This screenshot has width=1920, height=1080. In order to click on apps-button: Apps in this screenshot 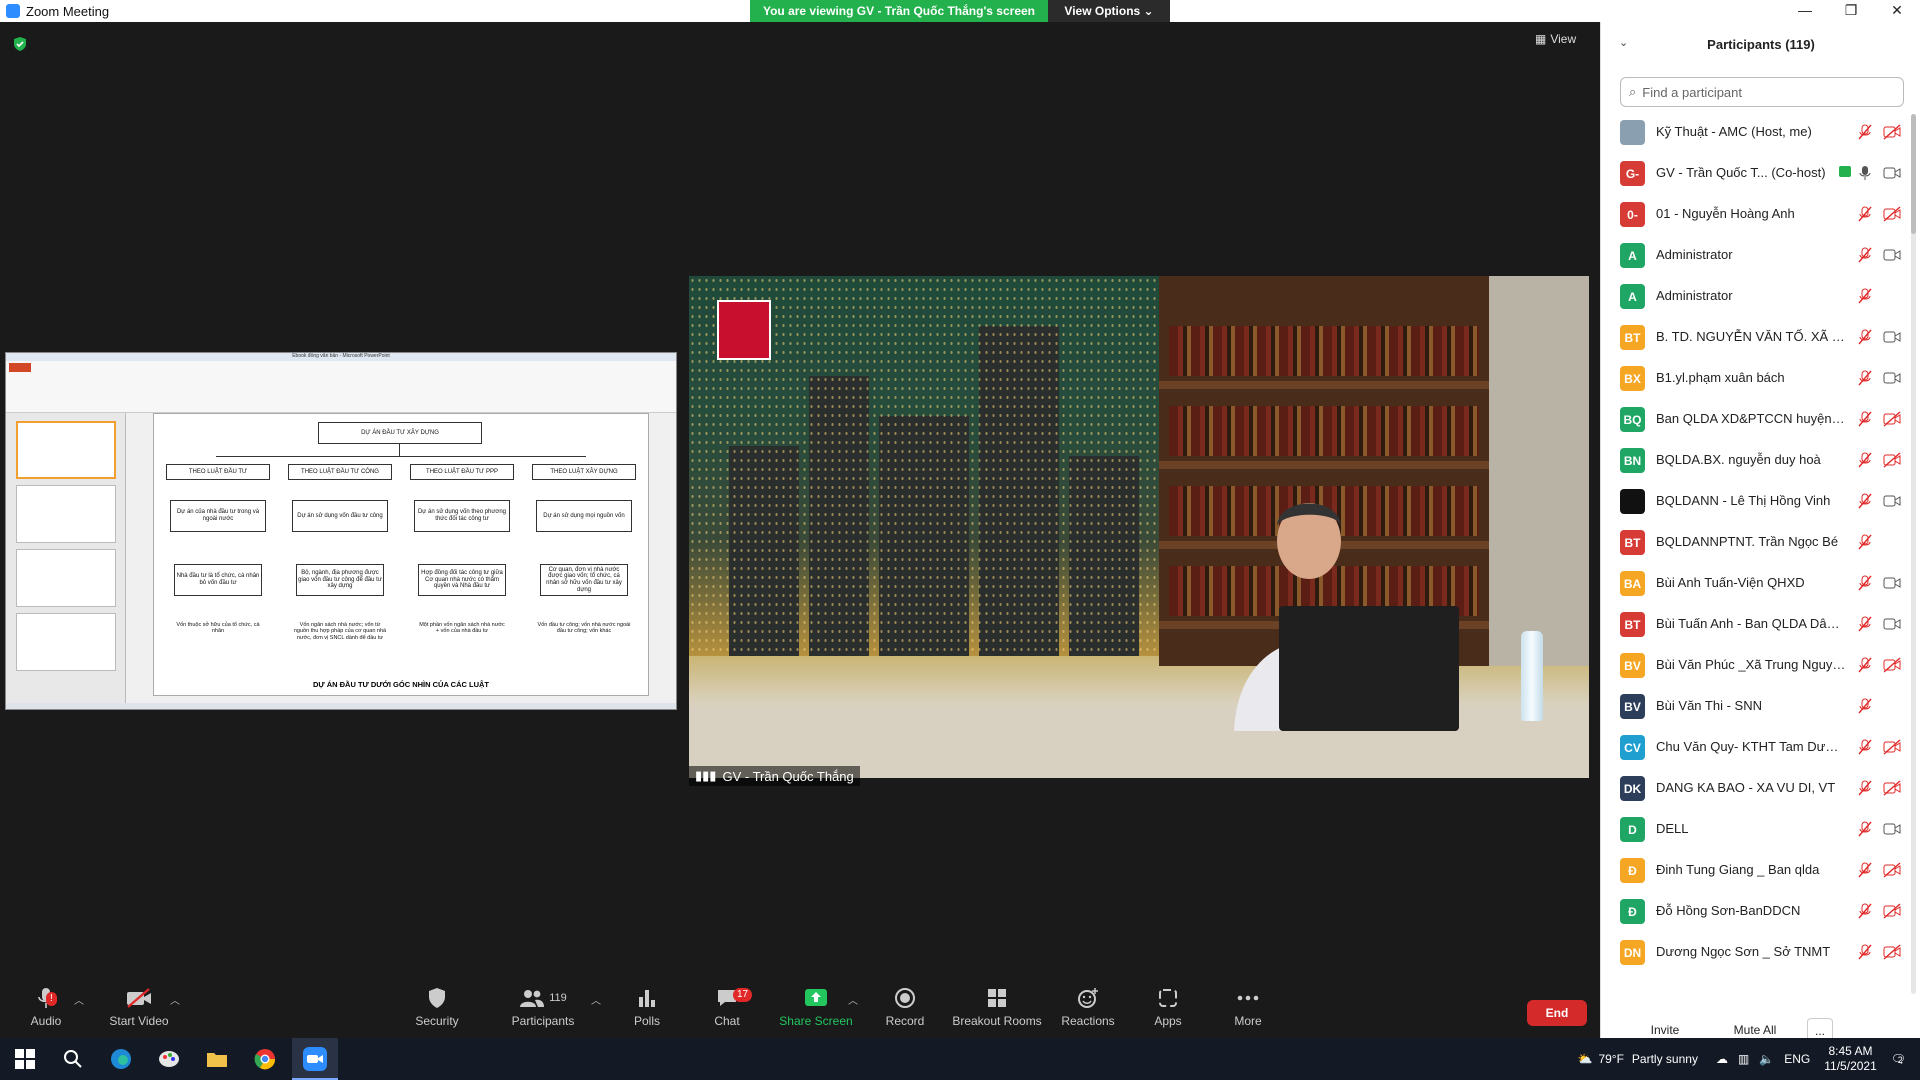, I will do `click(1168, 1007)`.